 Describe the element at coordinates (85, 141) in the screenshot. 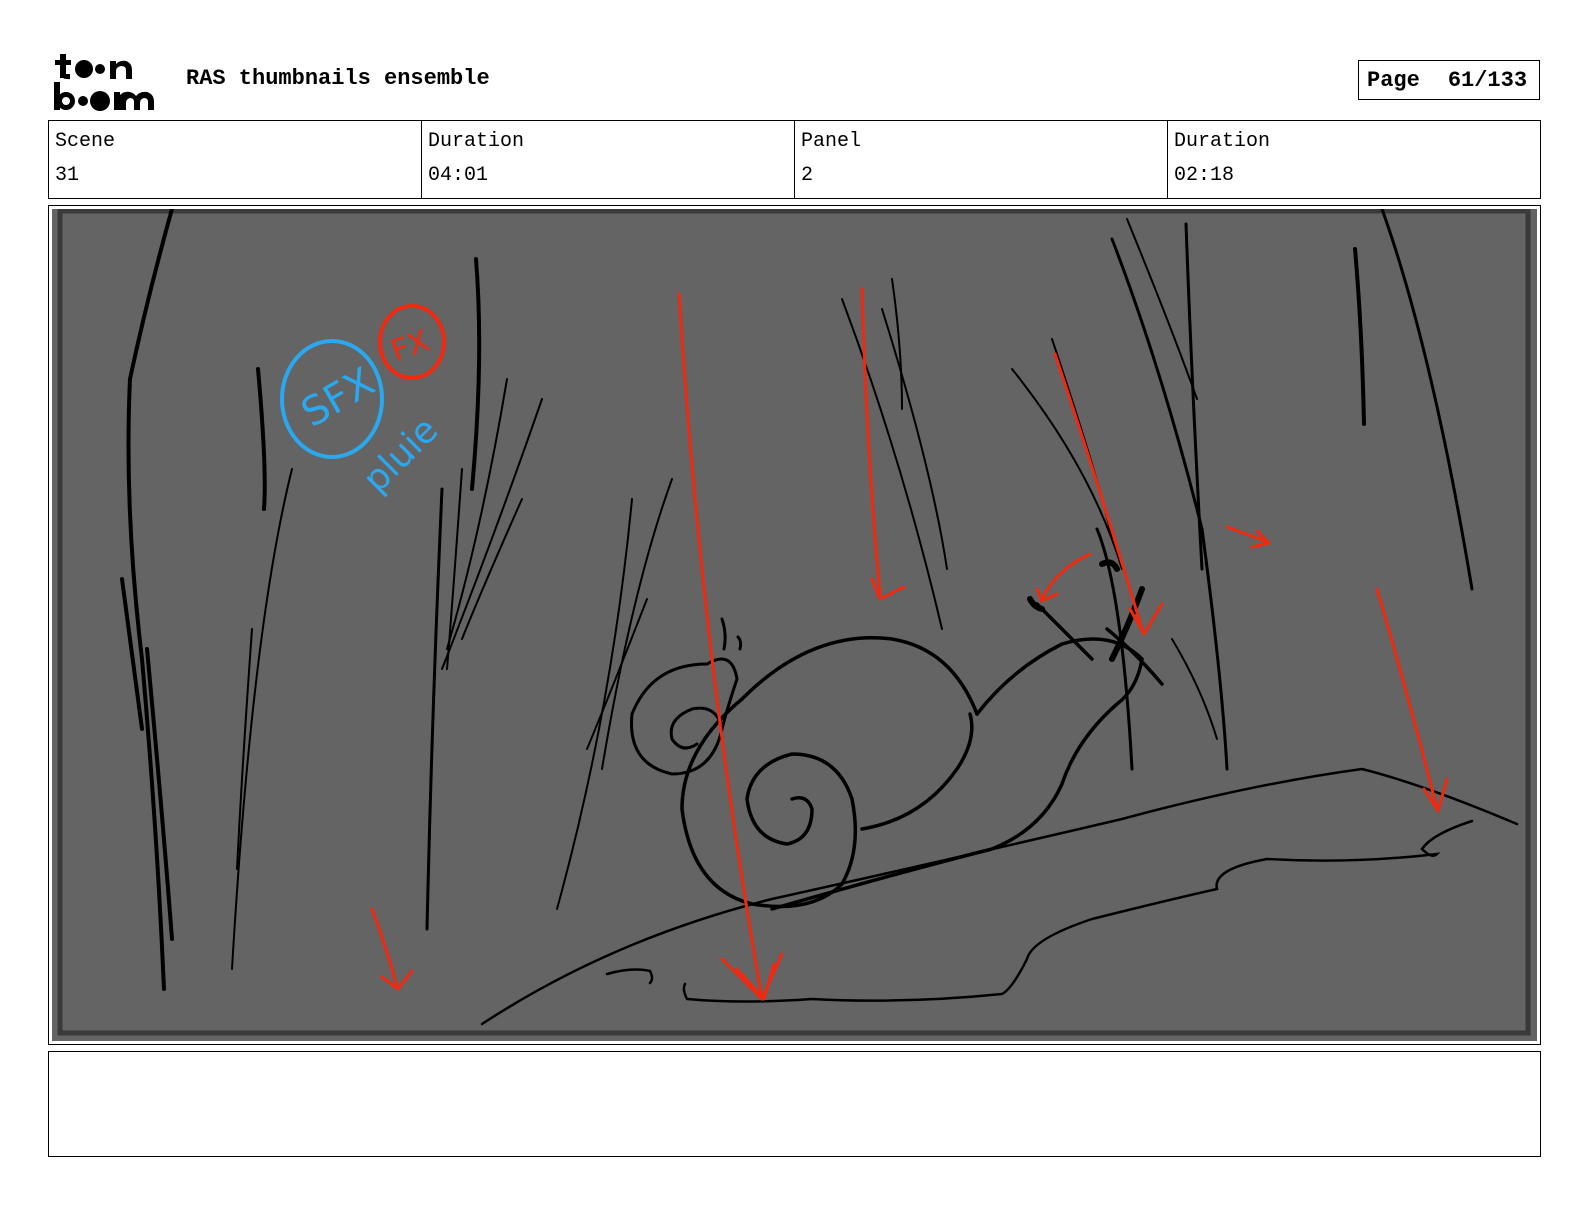

I see `scene-label: Scene` at that location.